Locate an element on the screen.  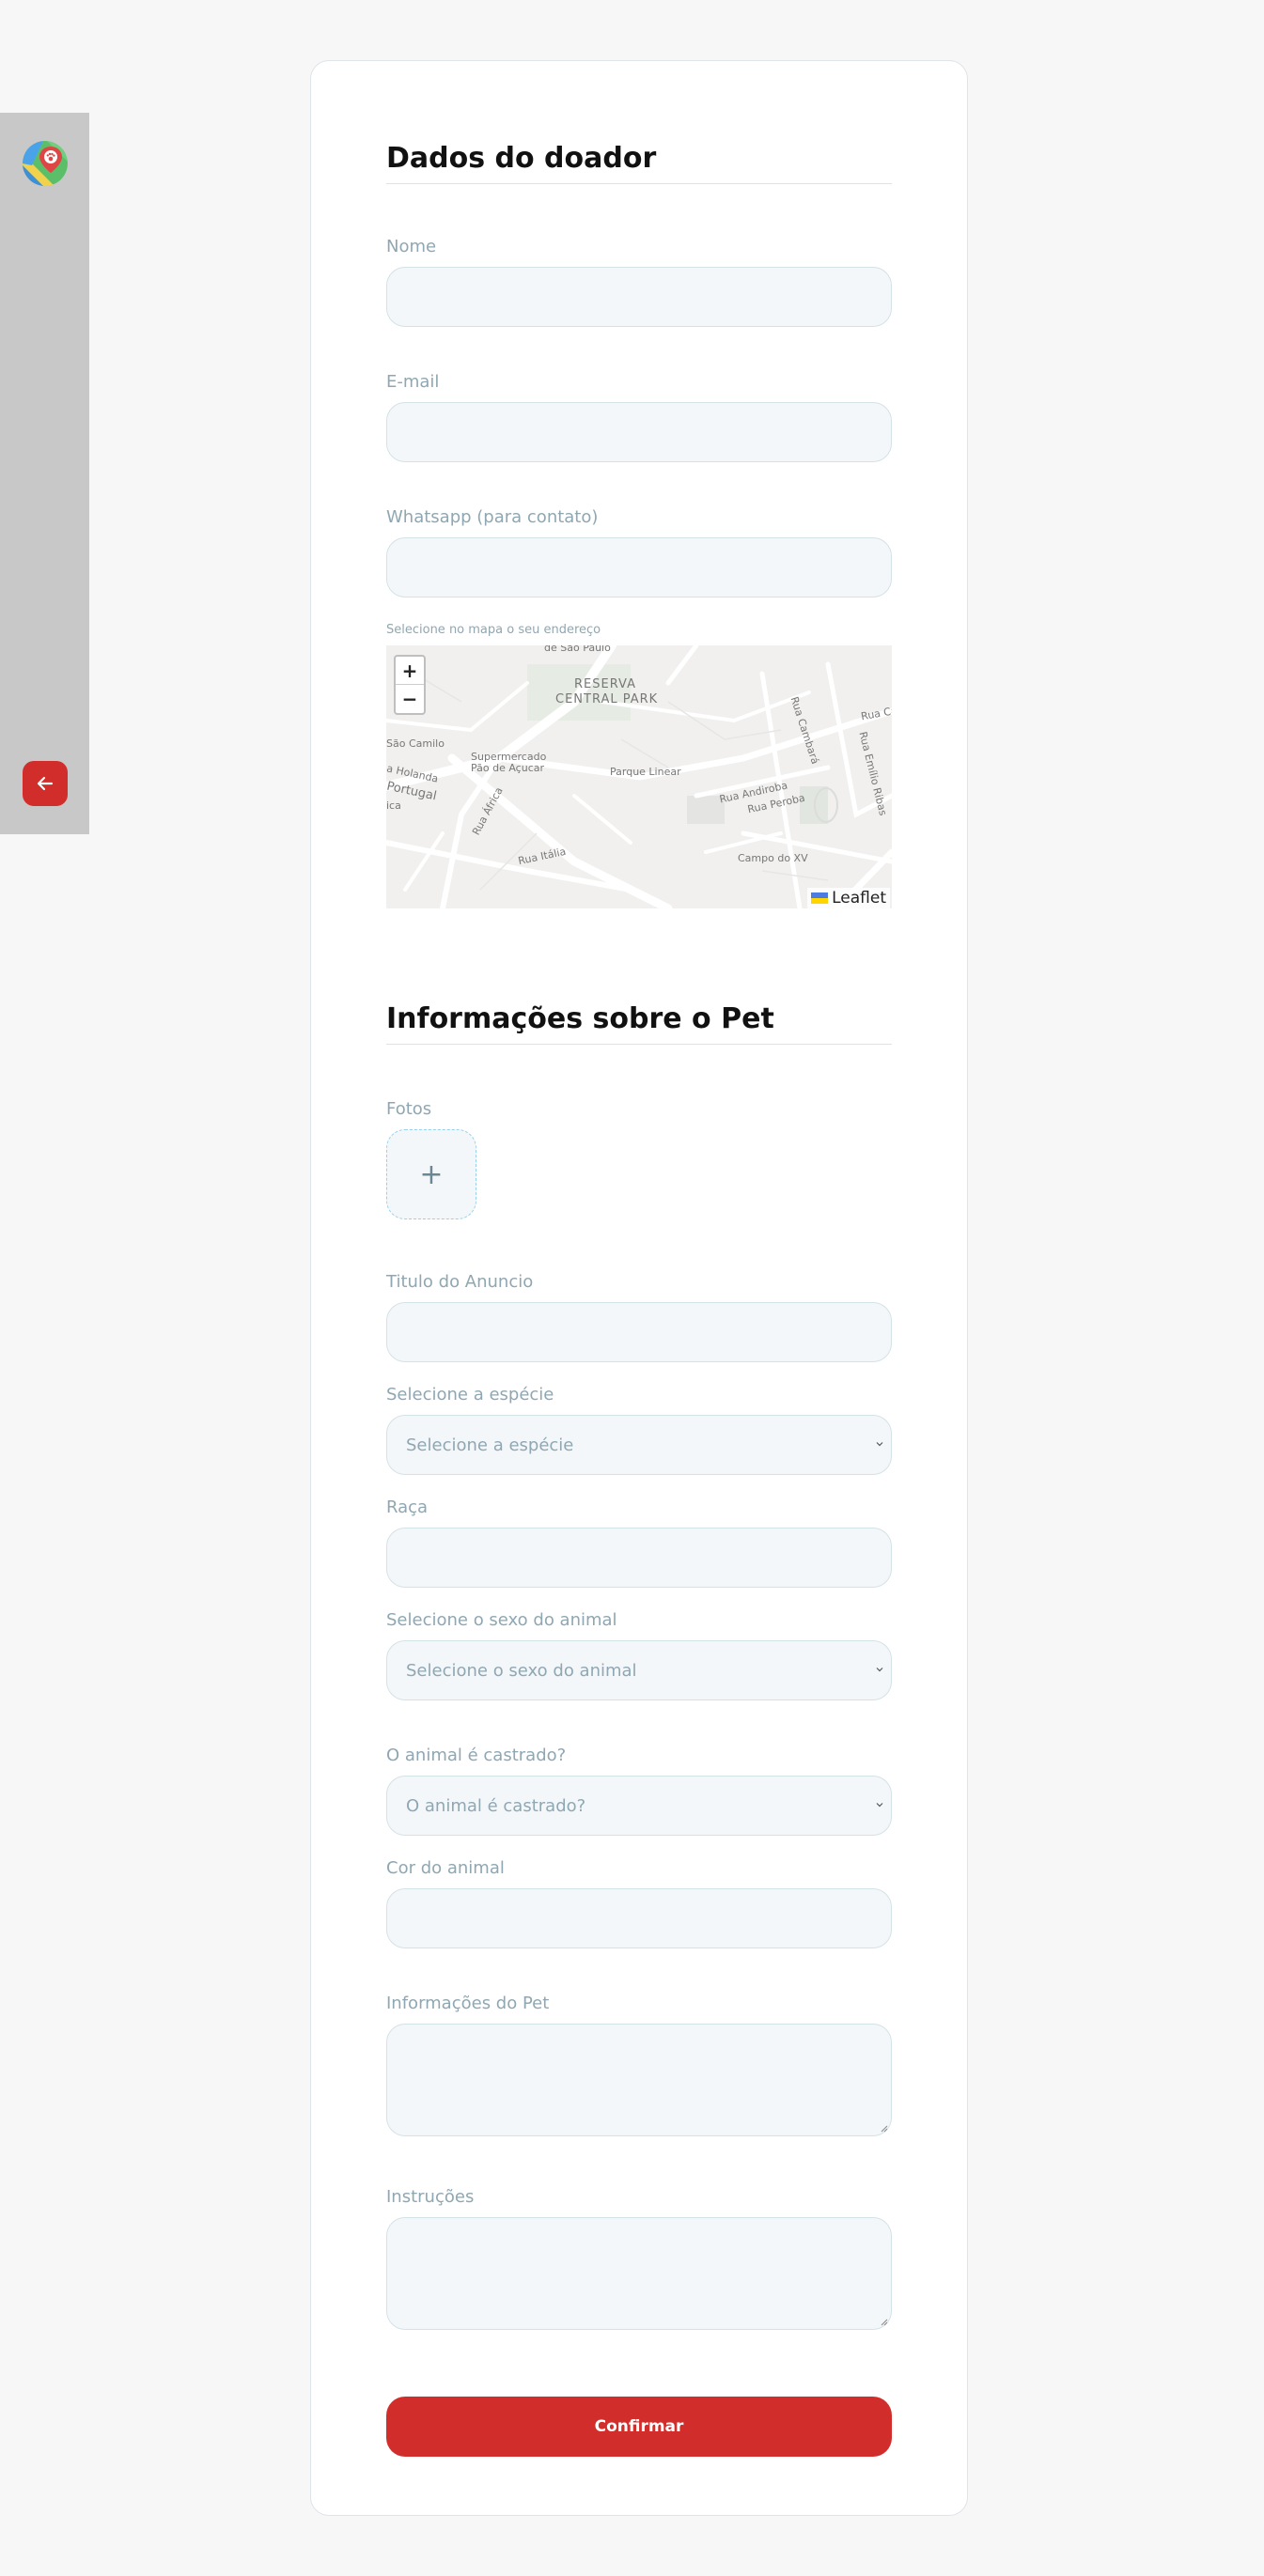
species-select: Selecione a espécie is located at coordinates (639, 1445).